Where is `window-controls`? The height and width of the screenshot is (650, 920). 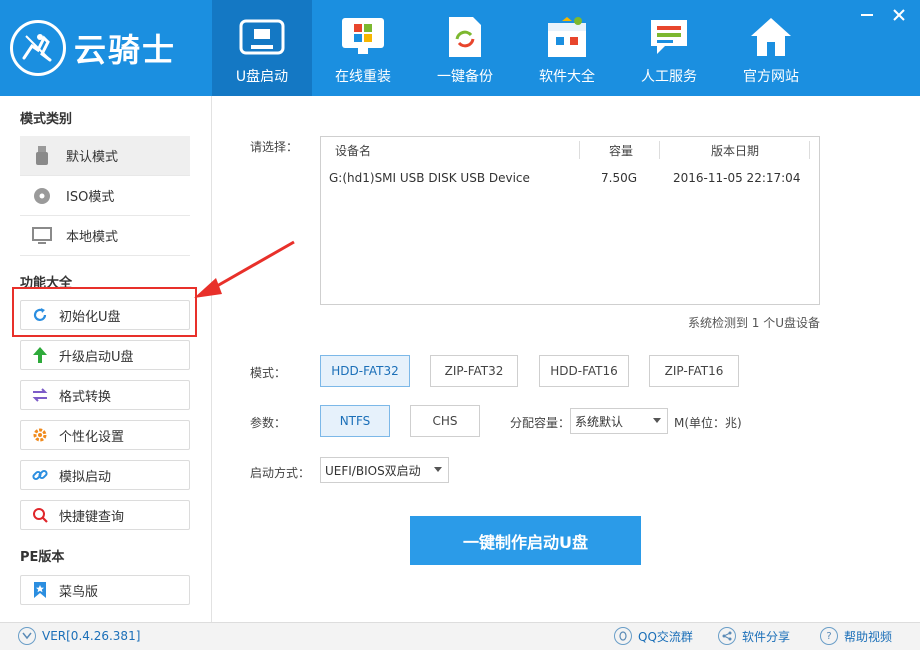 window-controls is located at coordinates (883, 15).